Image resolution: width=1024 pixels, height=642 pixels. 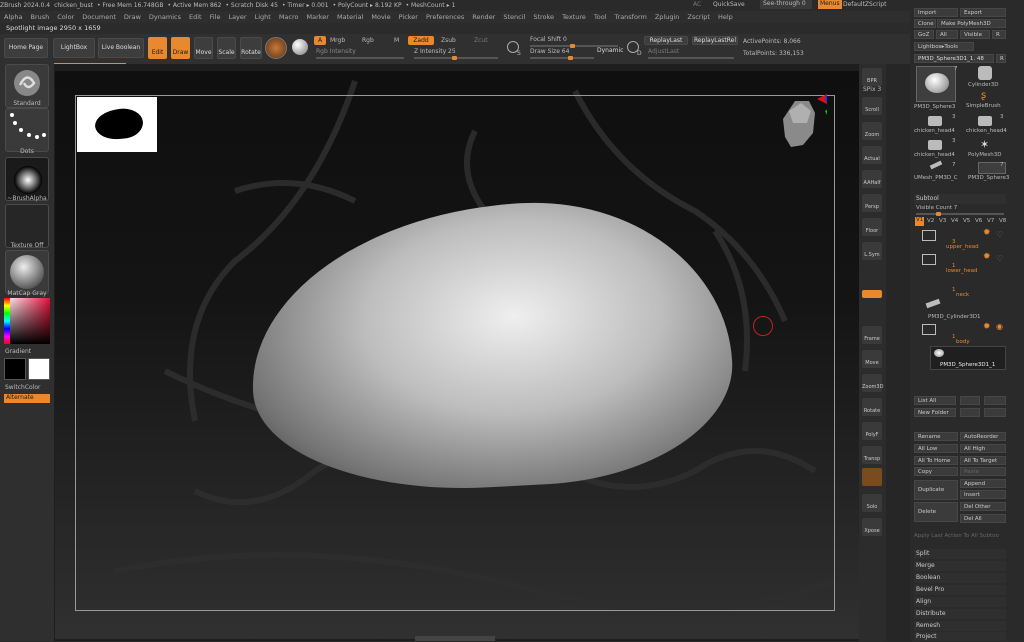 What do you see at coordinates (872, 179) in the screenshot?
I see `aahalf-button: AAHalf` at bounding box center [872, 179].